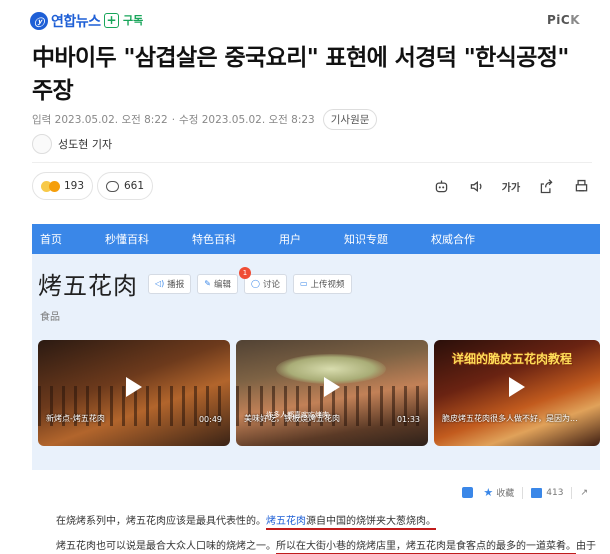 Image resolution: width=610 pixels, height=554 pixels. I want to click on embed-title-row: 烤五花肉 ◁) 播报 ✎ 编辑 1 ◯ 讨论 ▭ 上传视频, so click(198, 283).